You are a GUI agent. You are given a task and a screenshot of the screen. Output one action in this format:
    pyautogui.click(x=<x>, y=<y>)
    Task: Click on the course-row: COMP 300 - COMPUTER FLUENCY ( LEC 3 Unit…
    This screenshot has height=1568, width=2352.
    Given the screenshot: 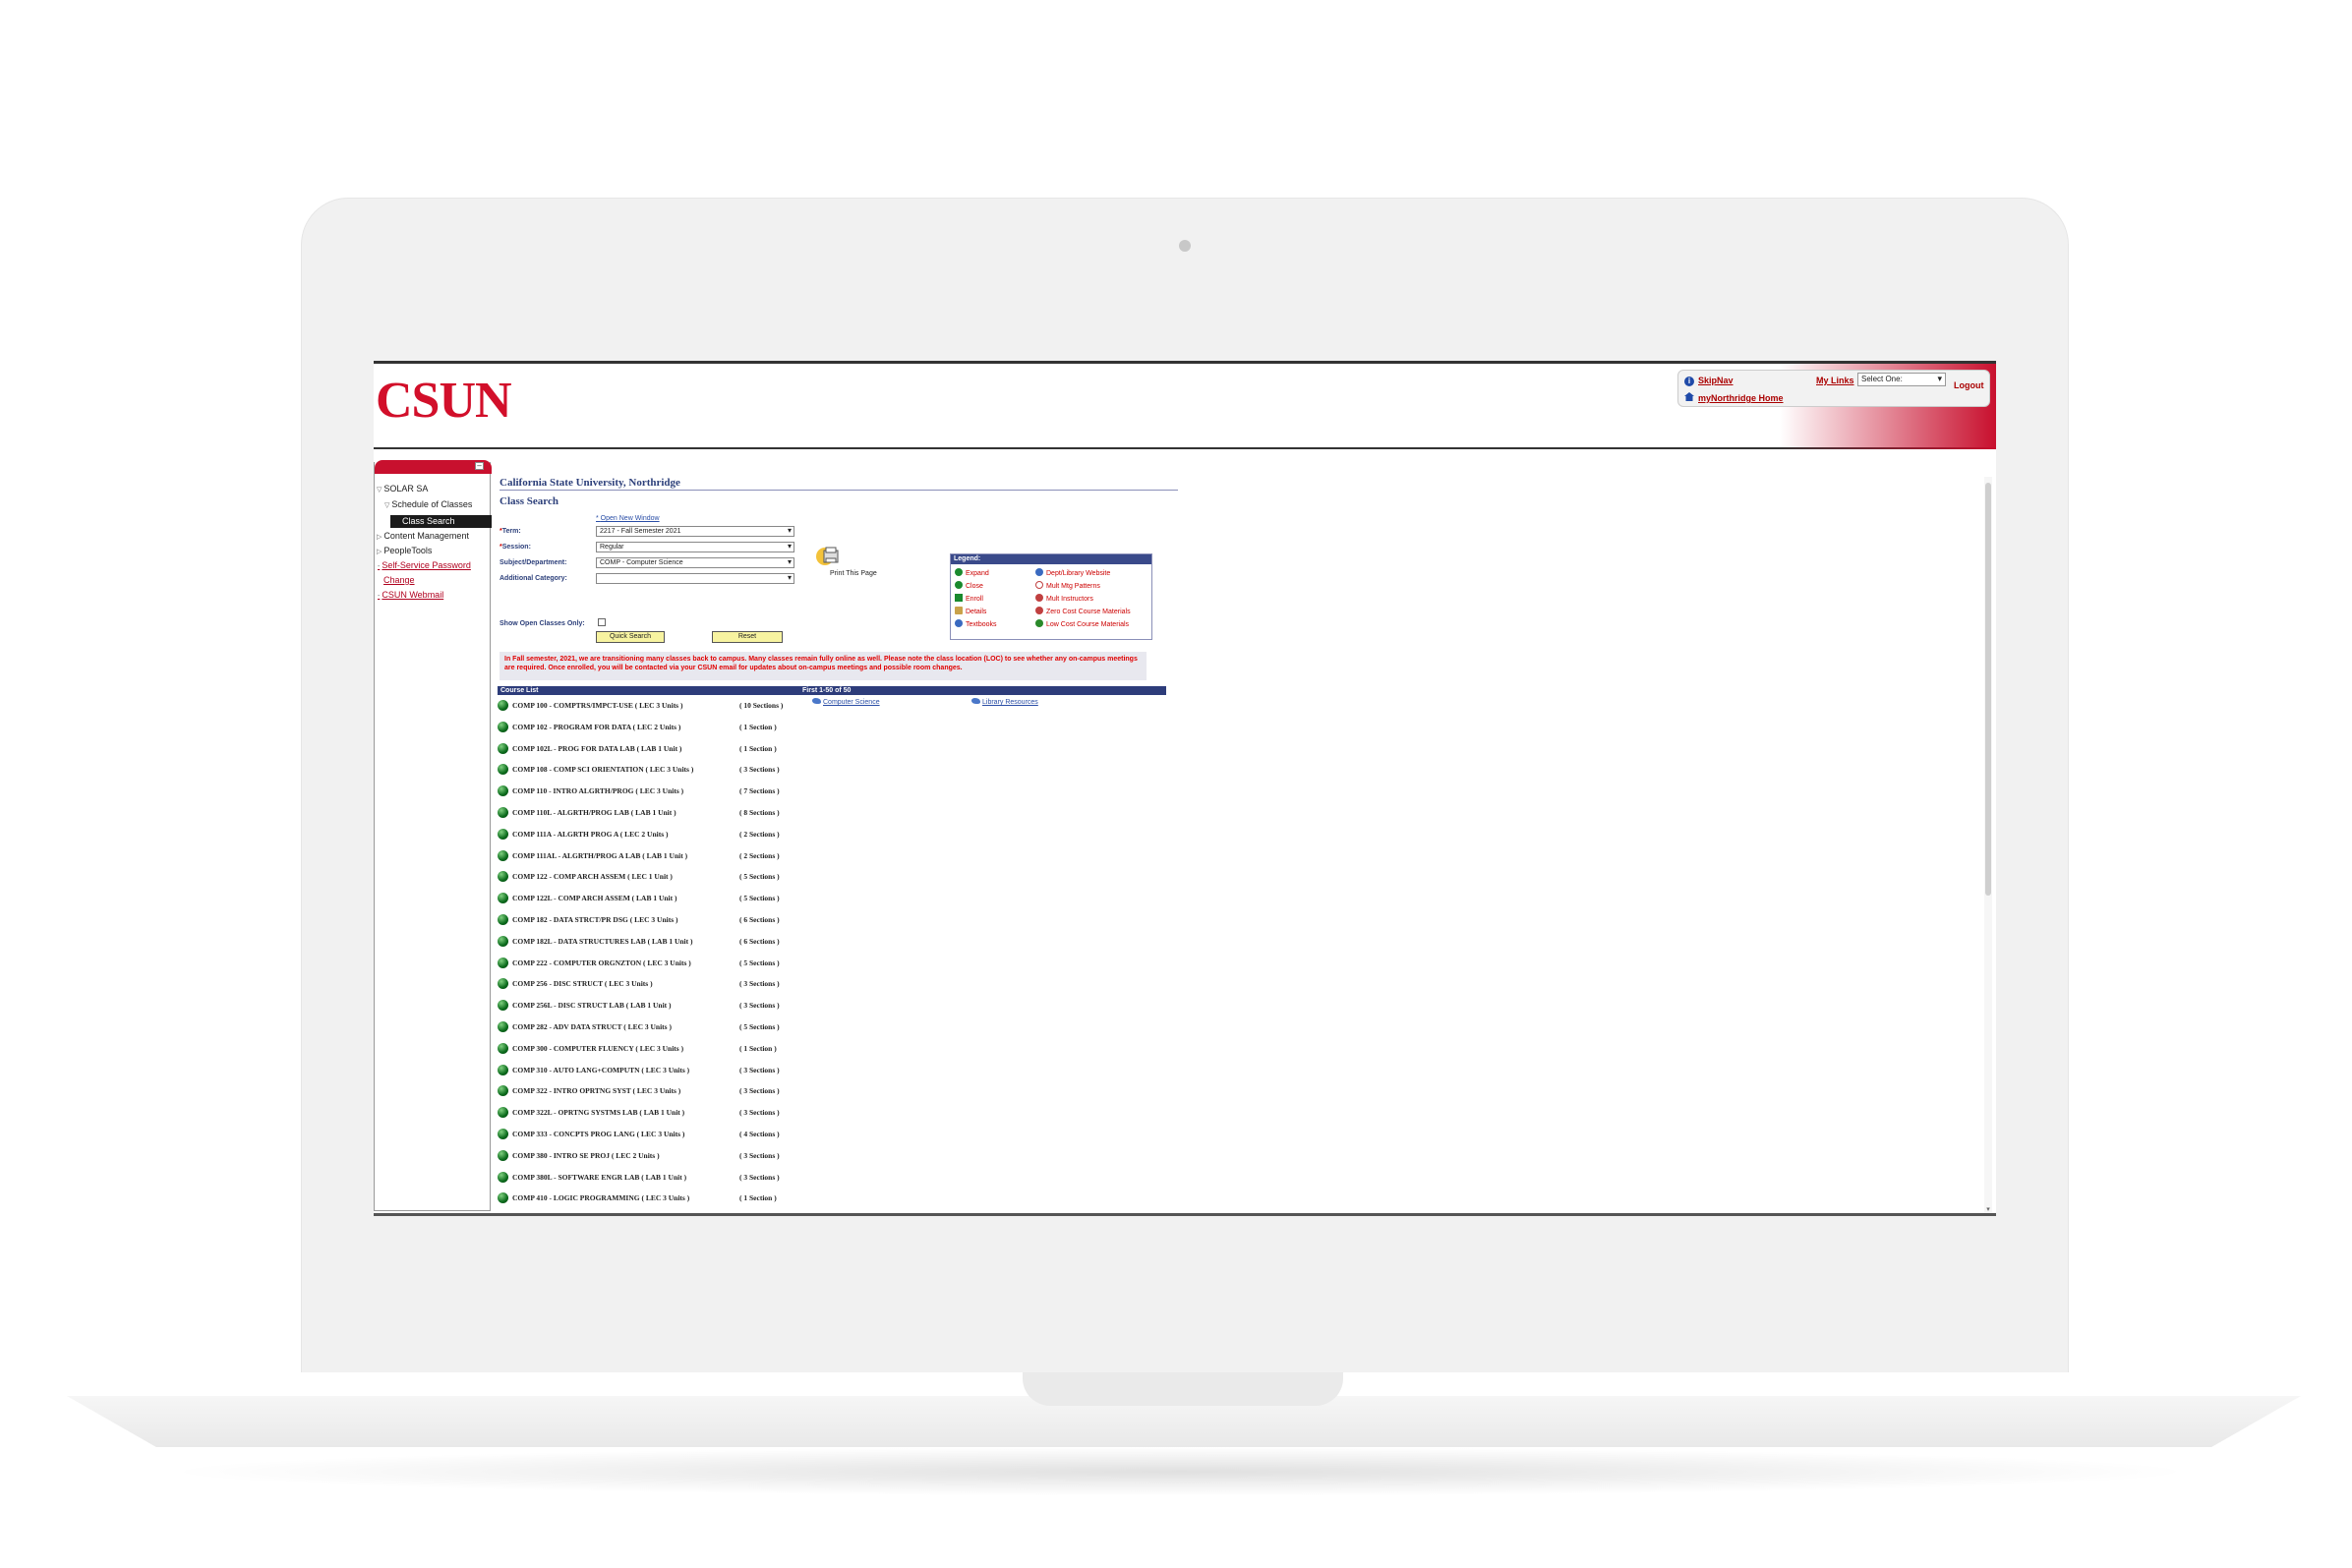 What is the action you would take?
    pyautogui.click(x=684, y=1048)
    